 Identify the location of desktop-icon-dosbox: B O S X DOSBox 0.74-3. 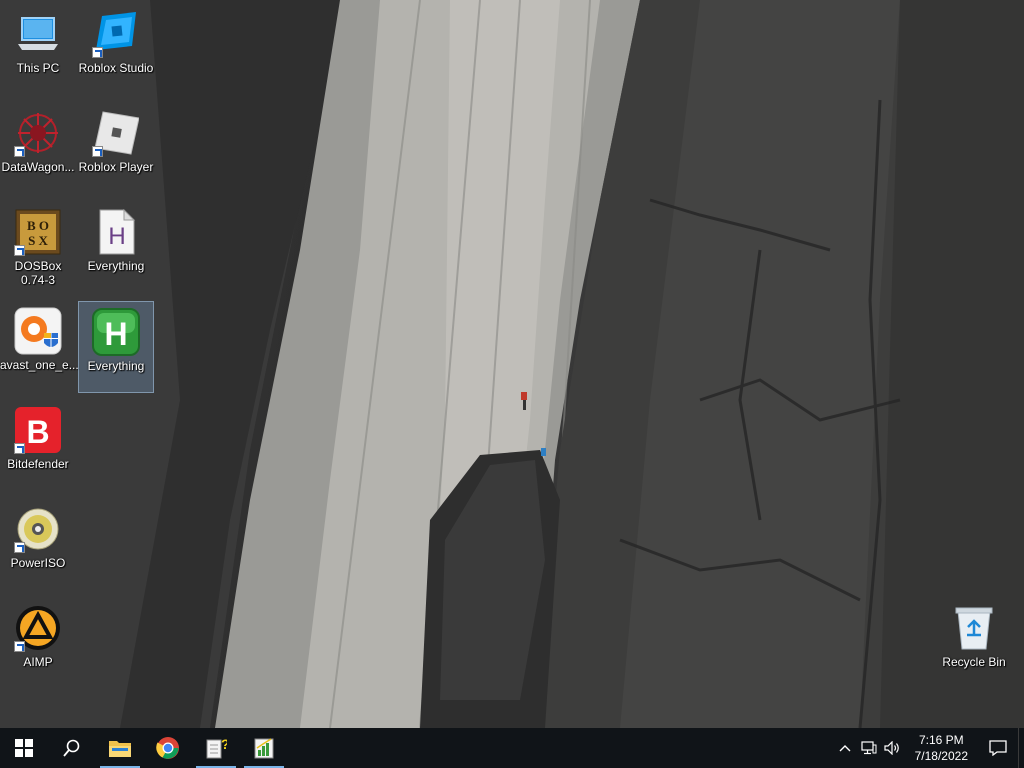
(38, 248).